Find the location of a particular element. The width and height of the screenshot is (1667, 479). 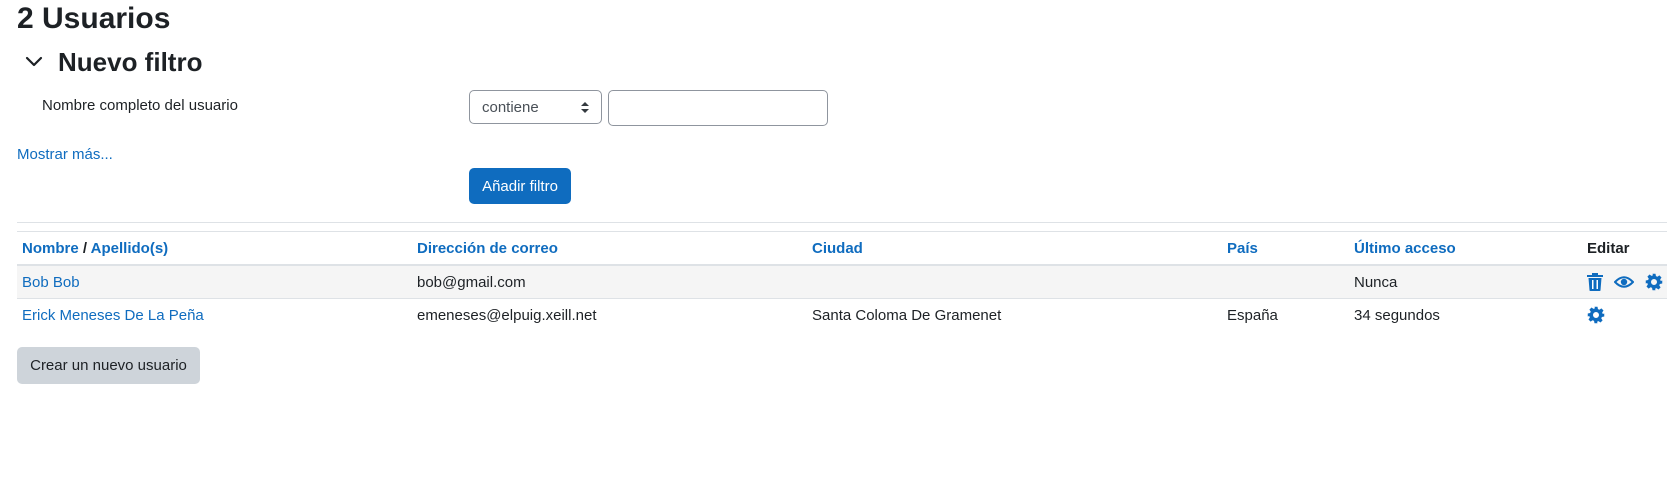

operator-select-value: contiene is located at coordinates (510, 107).